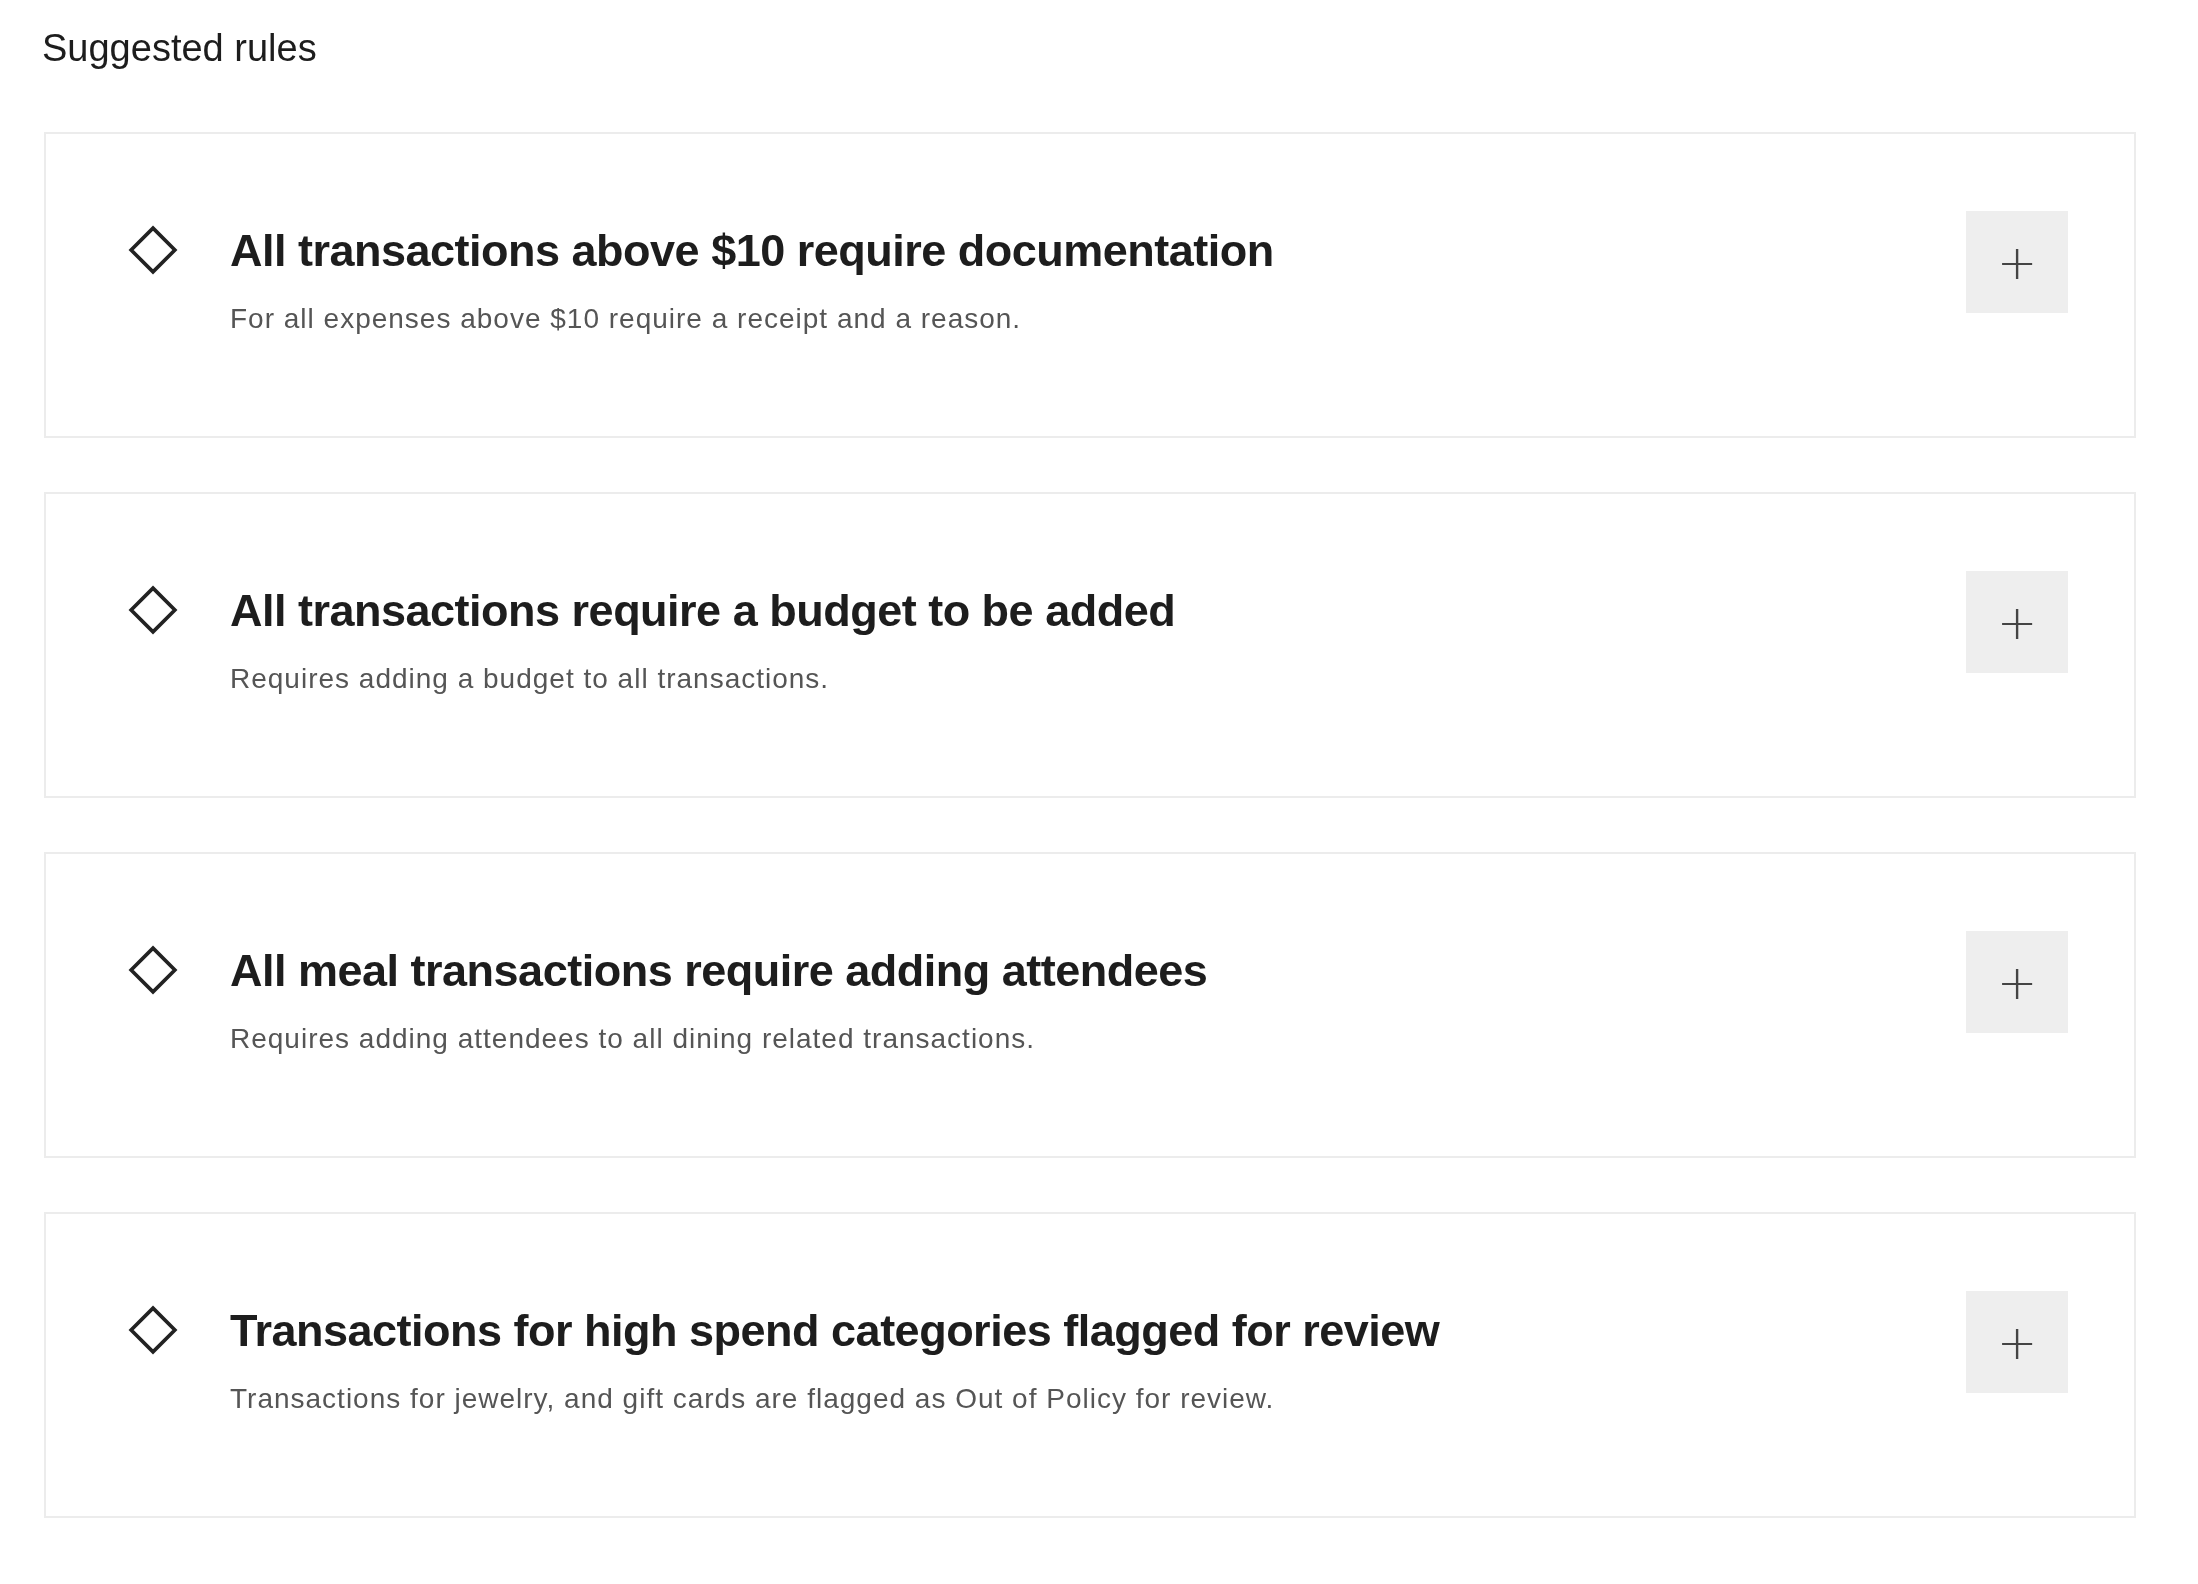 The image size is (2198, 1584). What do you see at coordinates (719, 971) in the screenshot?
I see `rule-title: All meal transactions require adding attendees` at bounding box center [719, 971].